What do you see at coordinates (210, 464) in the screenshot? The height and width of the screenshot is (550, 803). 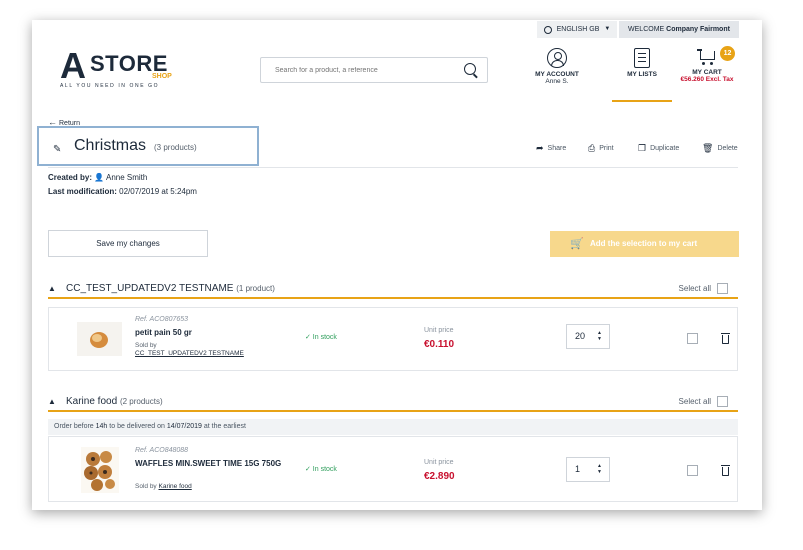 I see `product-name: WAFFLES MIN.SWEET TIME 15G 750G` at bounding box center [210, 464].